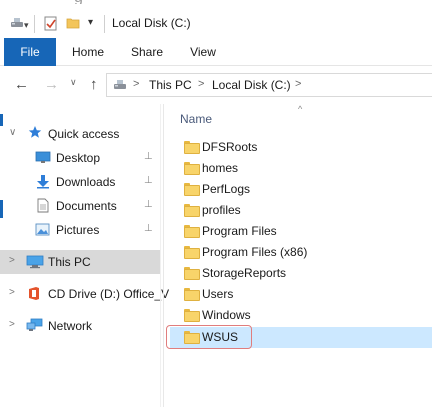  What do you see at coordinates (151, 23) in the screenshot?
I see `window-title: Local Disk (C:)` at bounding box center [151, 23].